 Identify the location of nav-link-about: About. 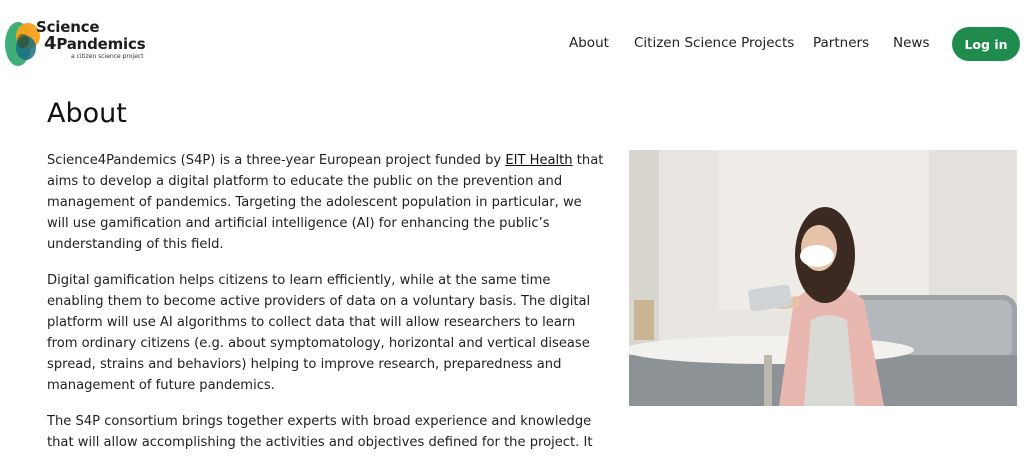
(589, 43).